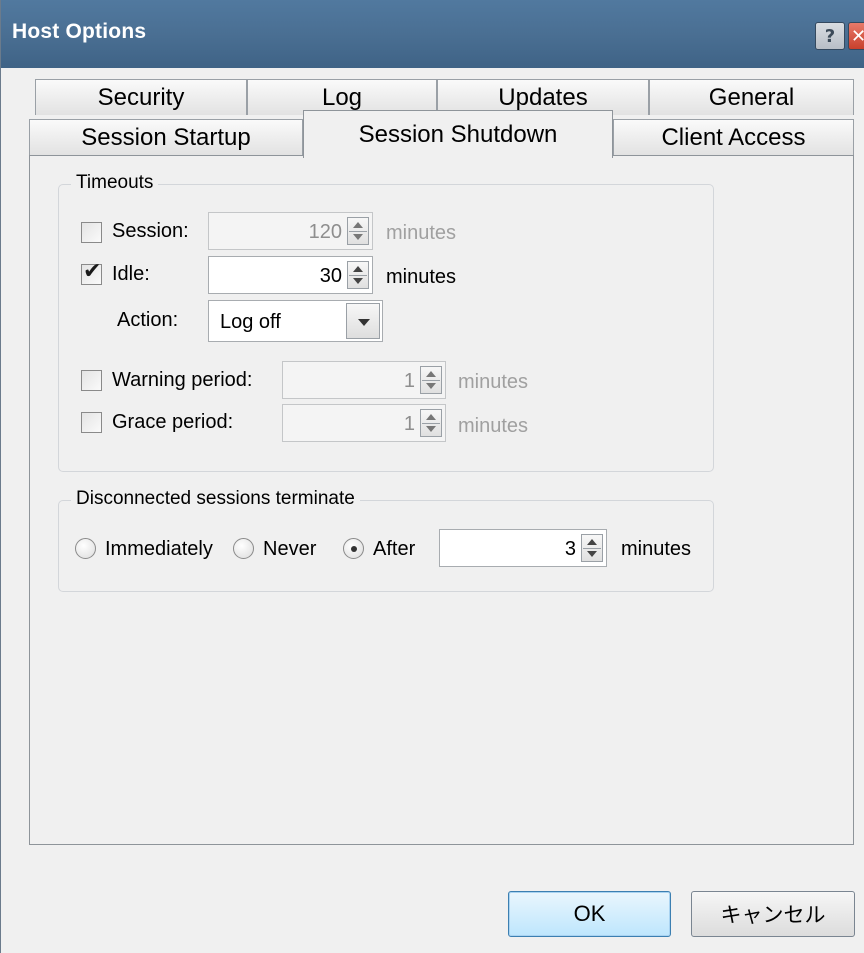 Image resolution: width=864 pixels, height=953 pixels. What do you see at coordinates (150, 231) in the screenshot?
I see `session-label: Session:` at bounding box center [150, 231].